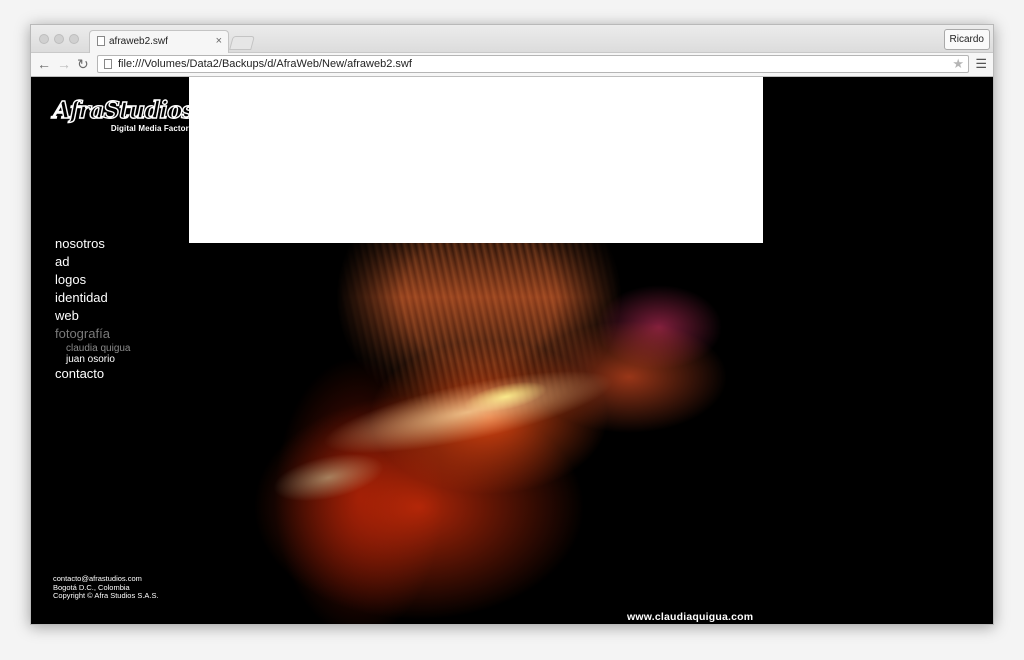 This screenshot has width=1024, height=660. What do you see at coordinates (93, 298) in the screenshot?
I see `nav-identidad: identidad` at bounding box center [93, 298].